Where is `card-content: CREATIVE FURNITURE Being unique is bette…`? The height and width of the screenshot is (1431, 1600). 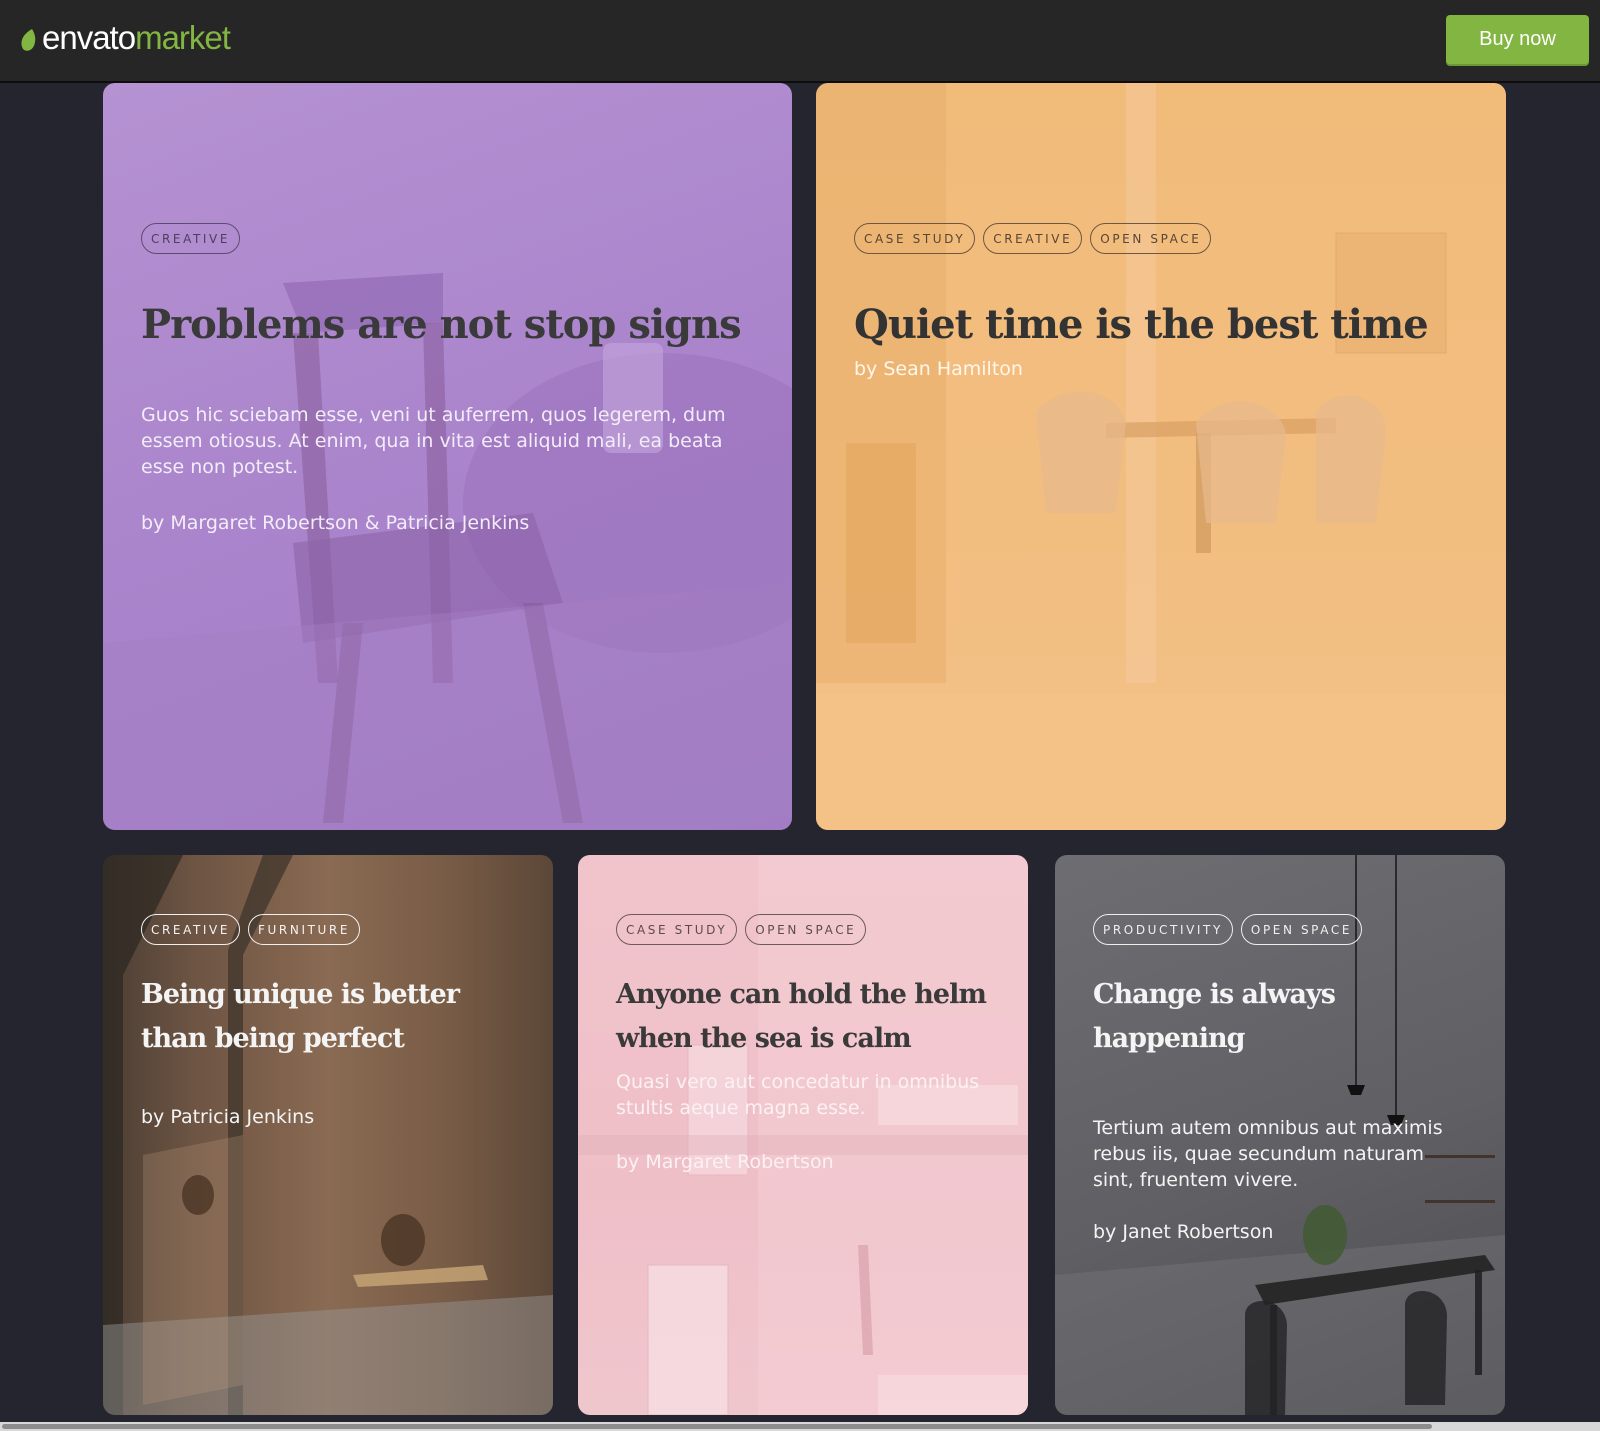
card-content: CREATIVE FURNITURE Being unique is bette… is located at coordinates (332, 1021).